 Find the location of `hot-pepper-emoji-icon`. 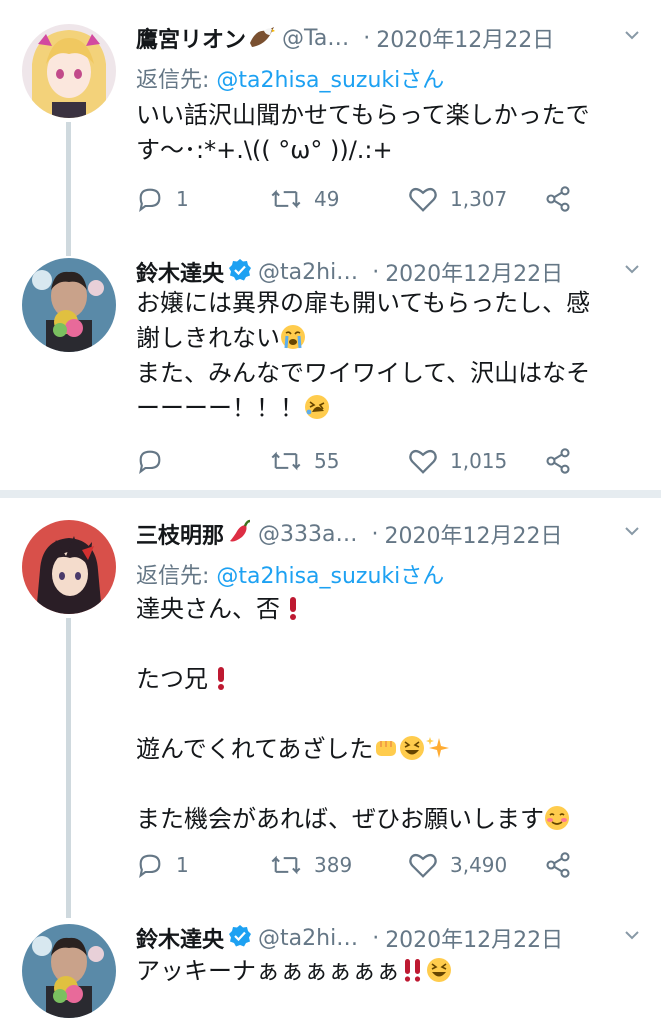

hot-pepper-emoji-icon is located at coordinates (239, 534).